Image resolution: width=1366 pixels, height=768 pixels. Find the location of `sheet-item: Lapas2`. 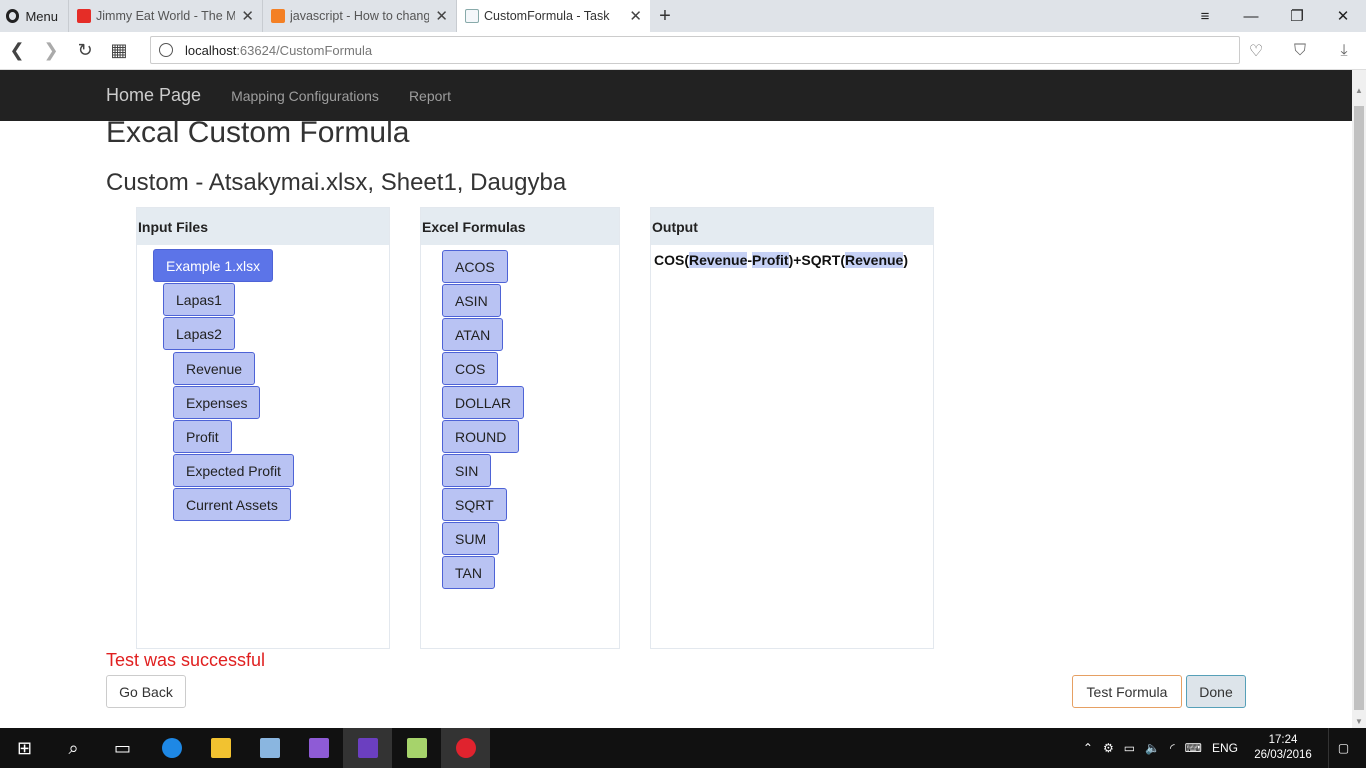

sheet-item: Lapas2 is located at coordinates (199, 333).